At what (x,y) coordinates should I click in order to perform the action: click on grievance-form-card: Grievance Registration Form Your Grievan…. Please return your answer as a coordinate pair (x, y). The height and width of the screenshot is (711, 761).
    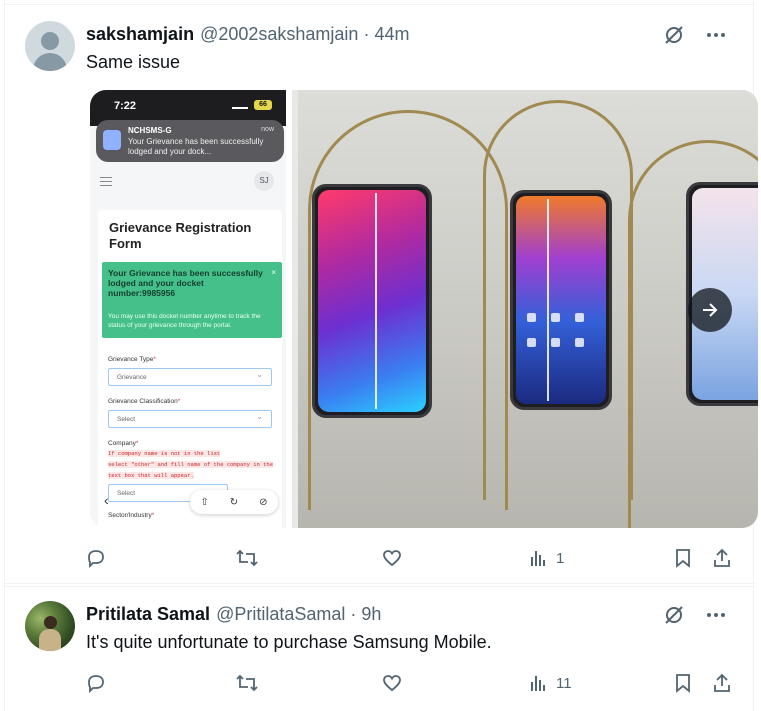
    Looking at the image, I should click on (190, 369).